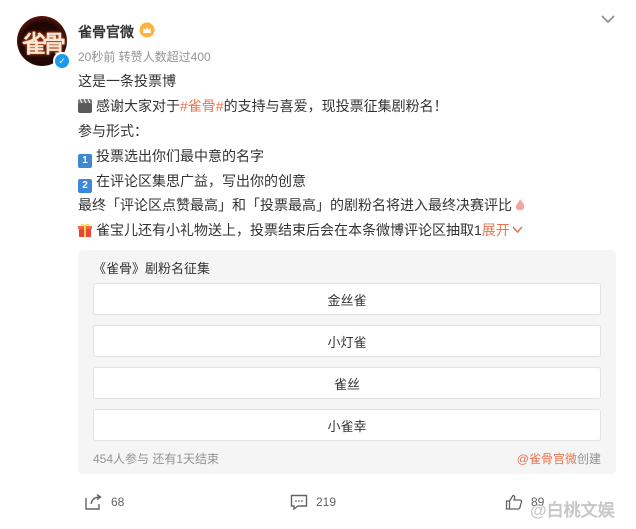  I want to click on poll-option: 小灯雀, so click(347, 341).